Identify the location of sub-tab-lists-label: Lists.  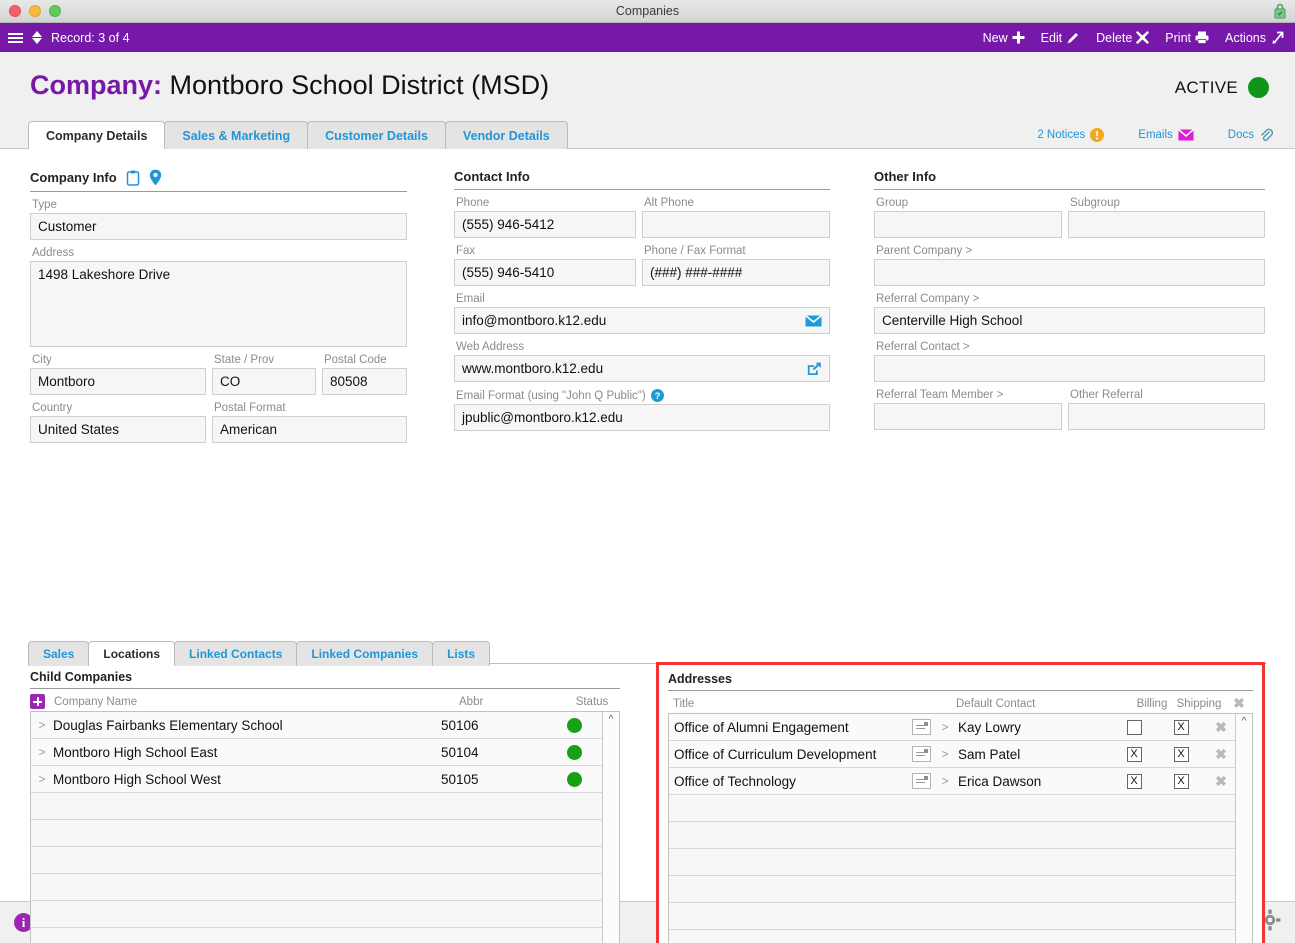
(461, 654).